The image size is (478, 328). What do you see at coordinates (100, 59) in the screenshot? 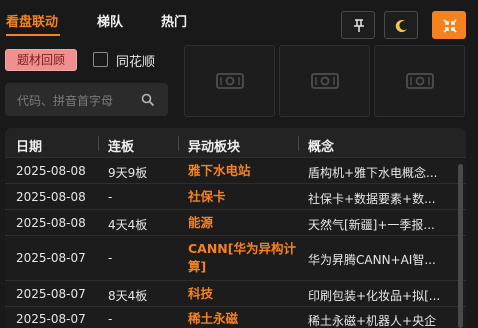
I see `tonghuashun-checkbox` at bounding box center [100, 59].